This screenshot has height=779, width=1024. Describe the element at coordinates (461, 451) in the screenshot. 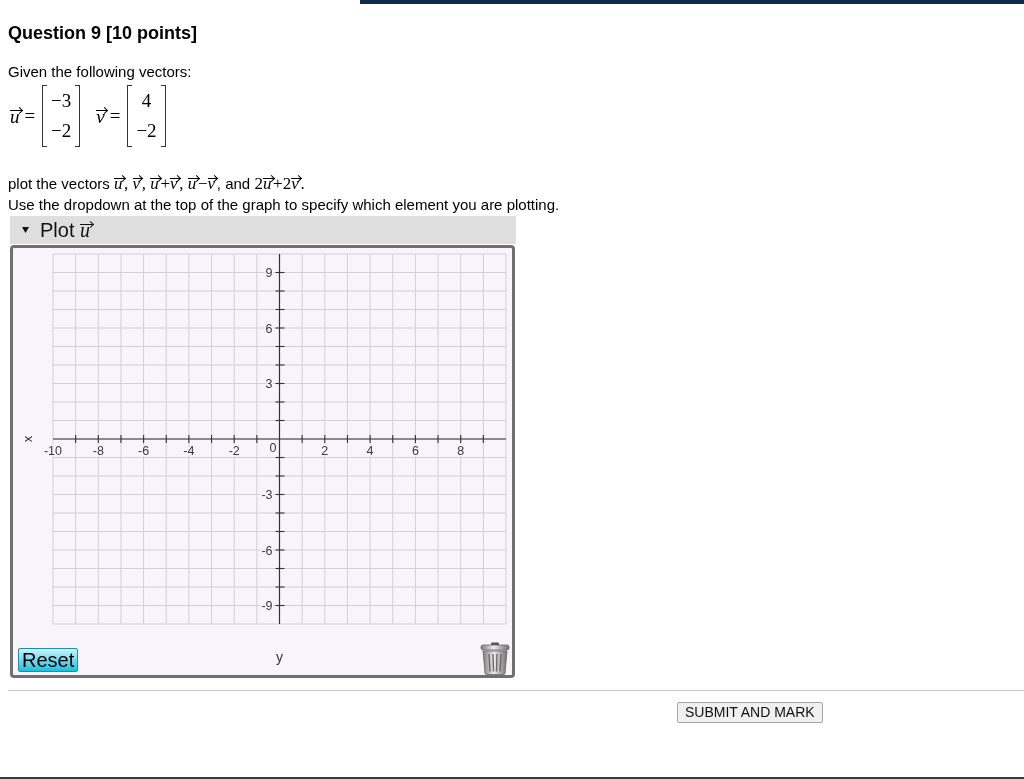

I see `tick-label: 8` at that location.